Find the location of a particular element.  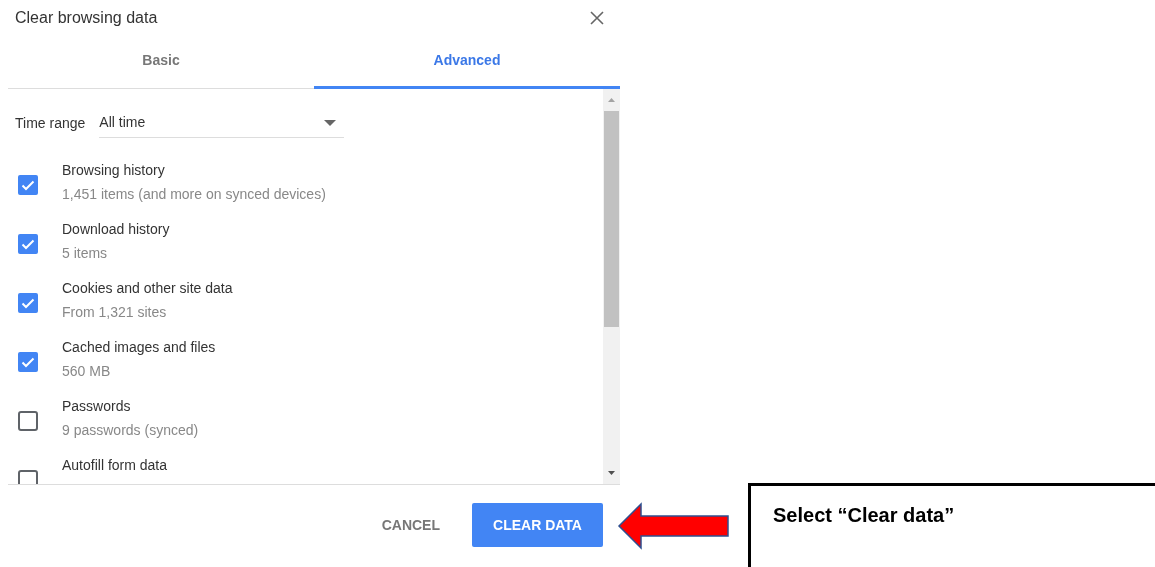

time-range-label: Time range is located at coordinates (50, 123).